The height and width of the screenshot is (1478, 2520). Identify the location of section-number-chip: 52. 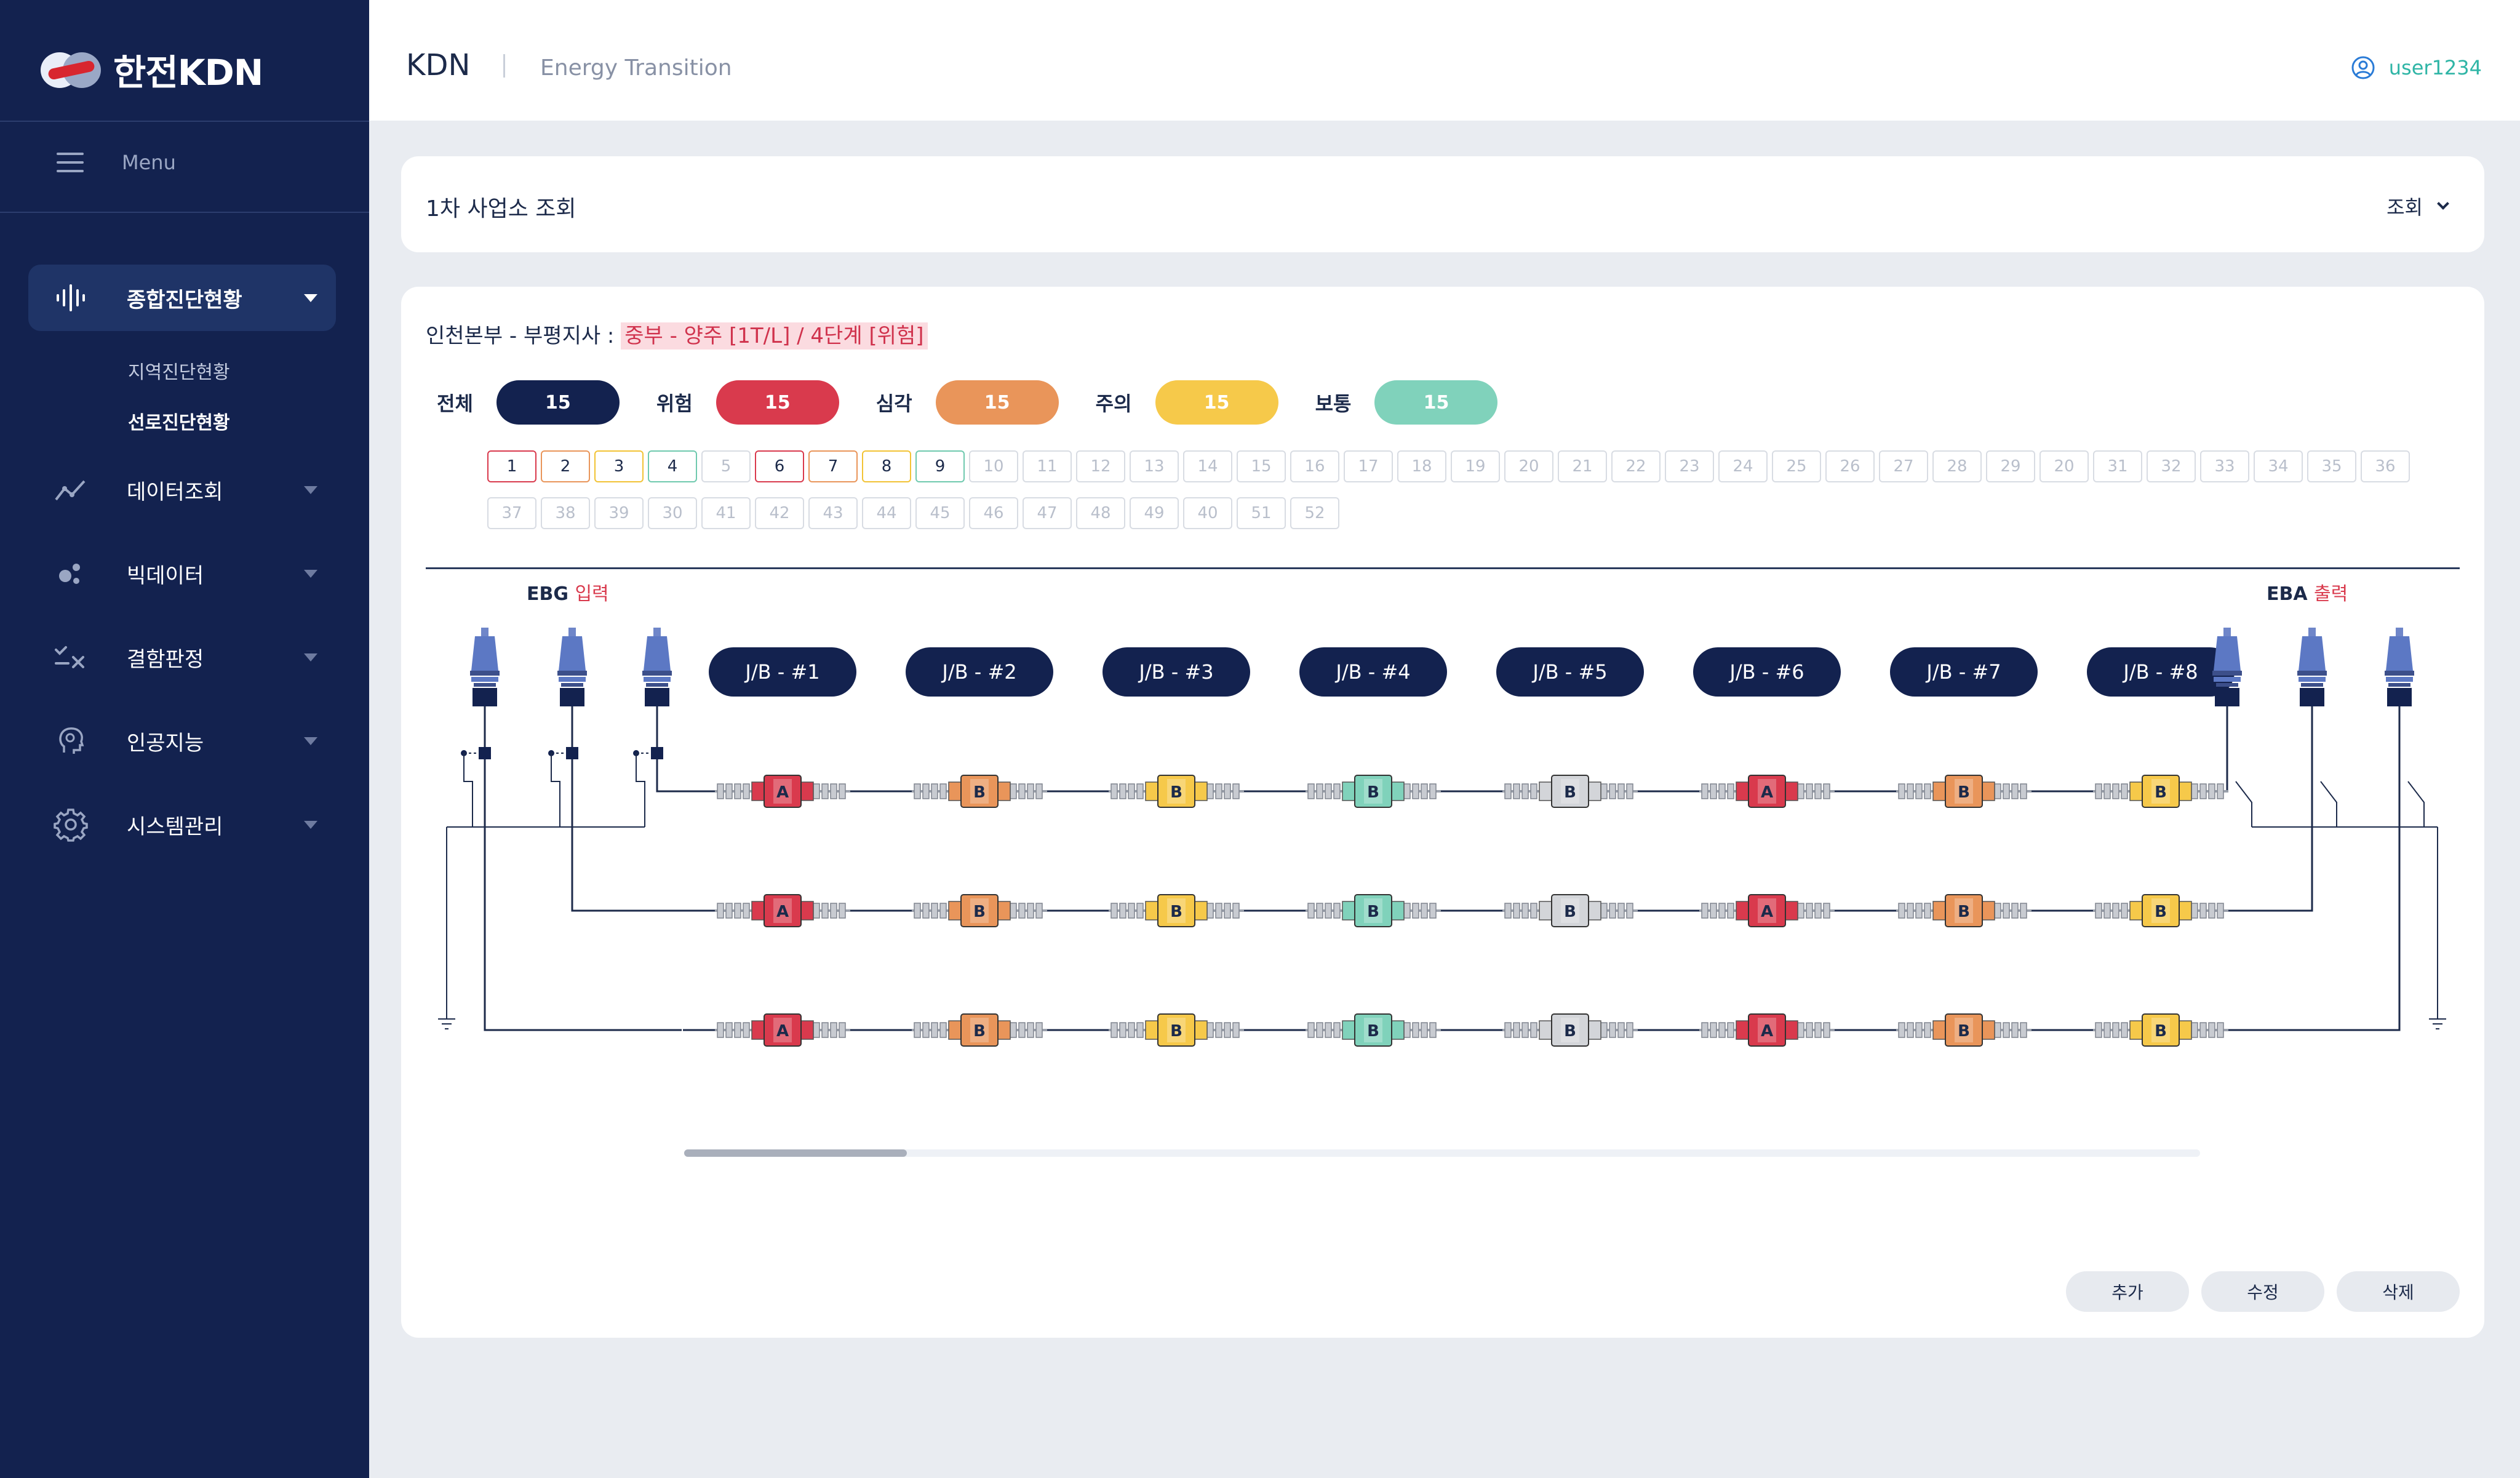
(1314, 513).